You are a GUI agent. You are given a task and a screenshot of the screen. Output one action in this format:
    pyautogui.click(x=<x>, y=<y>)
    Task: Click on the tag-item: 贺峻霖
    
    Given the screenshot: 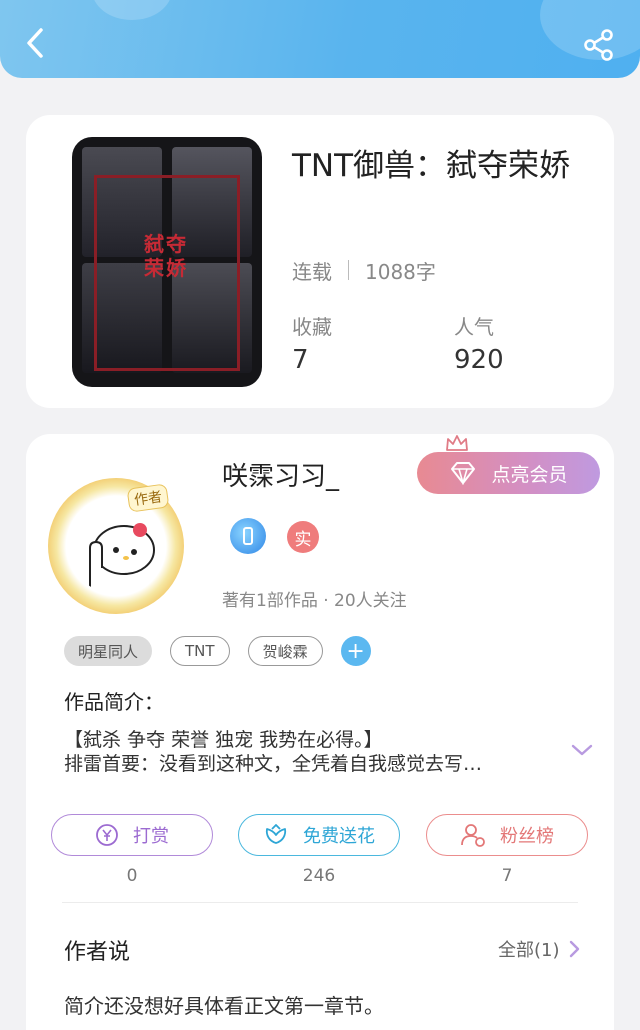 What is the action you would take?
    pyautogui.click(x=285, y=651)
    